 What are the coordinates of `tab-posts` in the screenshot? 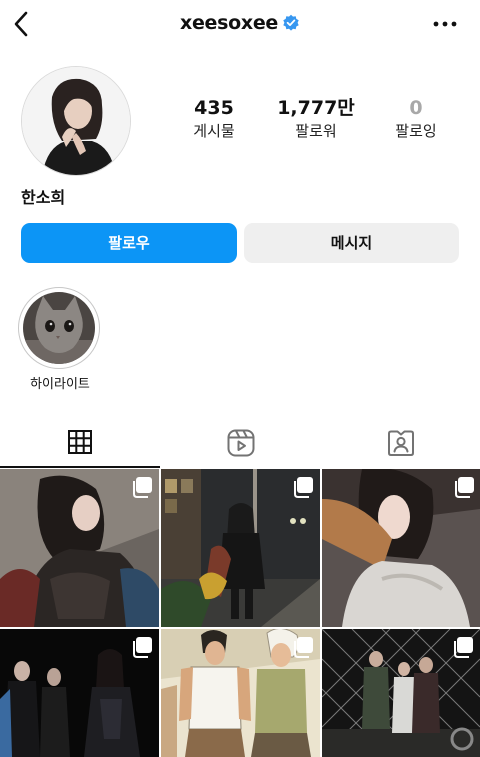 It's located at (80, 443).